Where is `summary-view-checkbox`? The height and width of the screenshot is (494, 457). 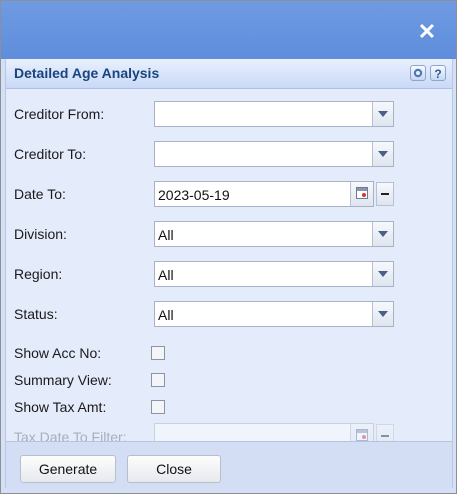
summary-view-checkbox is located at coordinates (158, 380).